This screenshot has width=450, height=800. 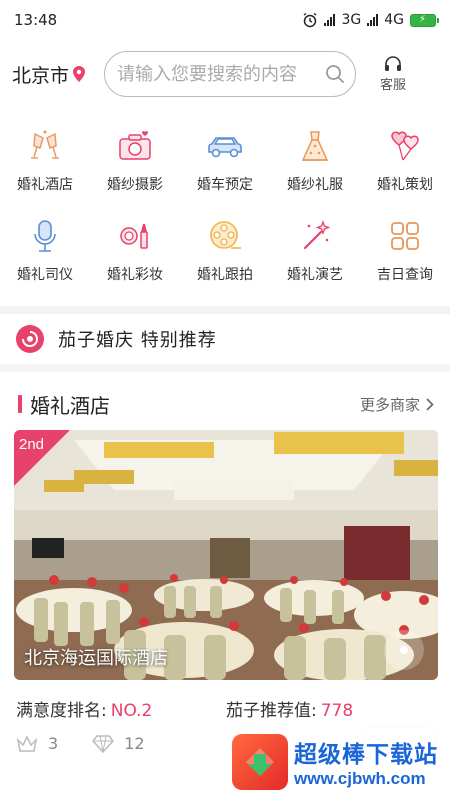 What do you see at coordinates (45, 167) in the screenshot?
I see `category-wedding-hotel: 婚礼酒店` at bounding box center [45, 167].